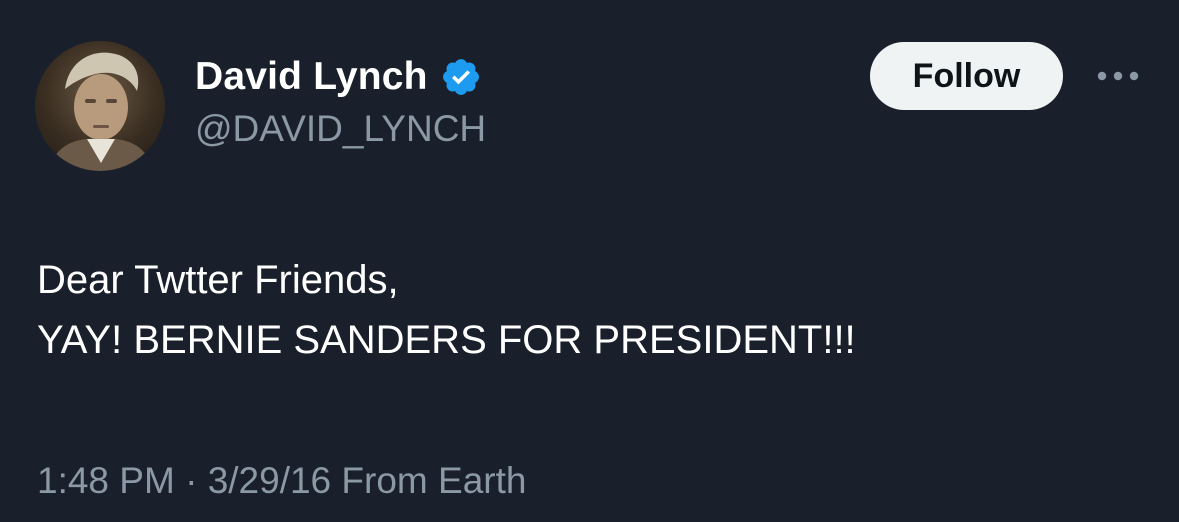  I want to click on tweet-text-line: YAY! BERNIE SANDERS FOR PRESIDENT!!!, so click(446, 340).